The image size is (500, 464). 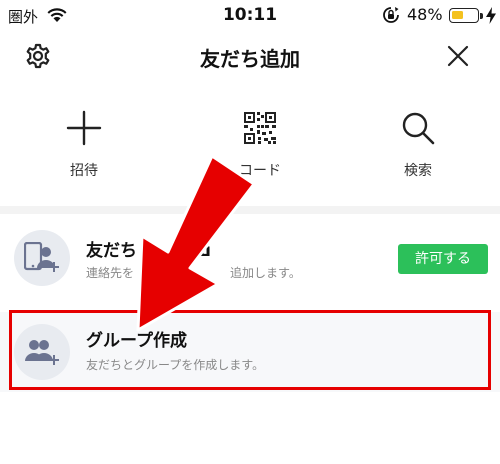 I want to click on search-icon, so click(x=418, y=128).